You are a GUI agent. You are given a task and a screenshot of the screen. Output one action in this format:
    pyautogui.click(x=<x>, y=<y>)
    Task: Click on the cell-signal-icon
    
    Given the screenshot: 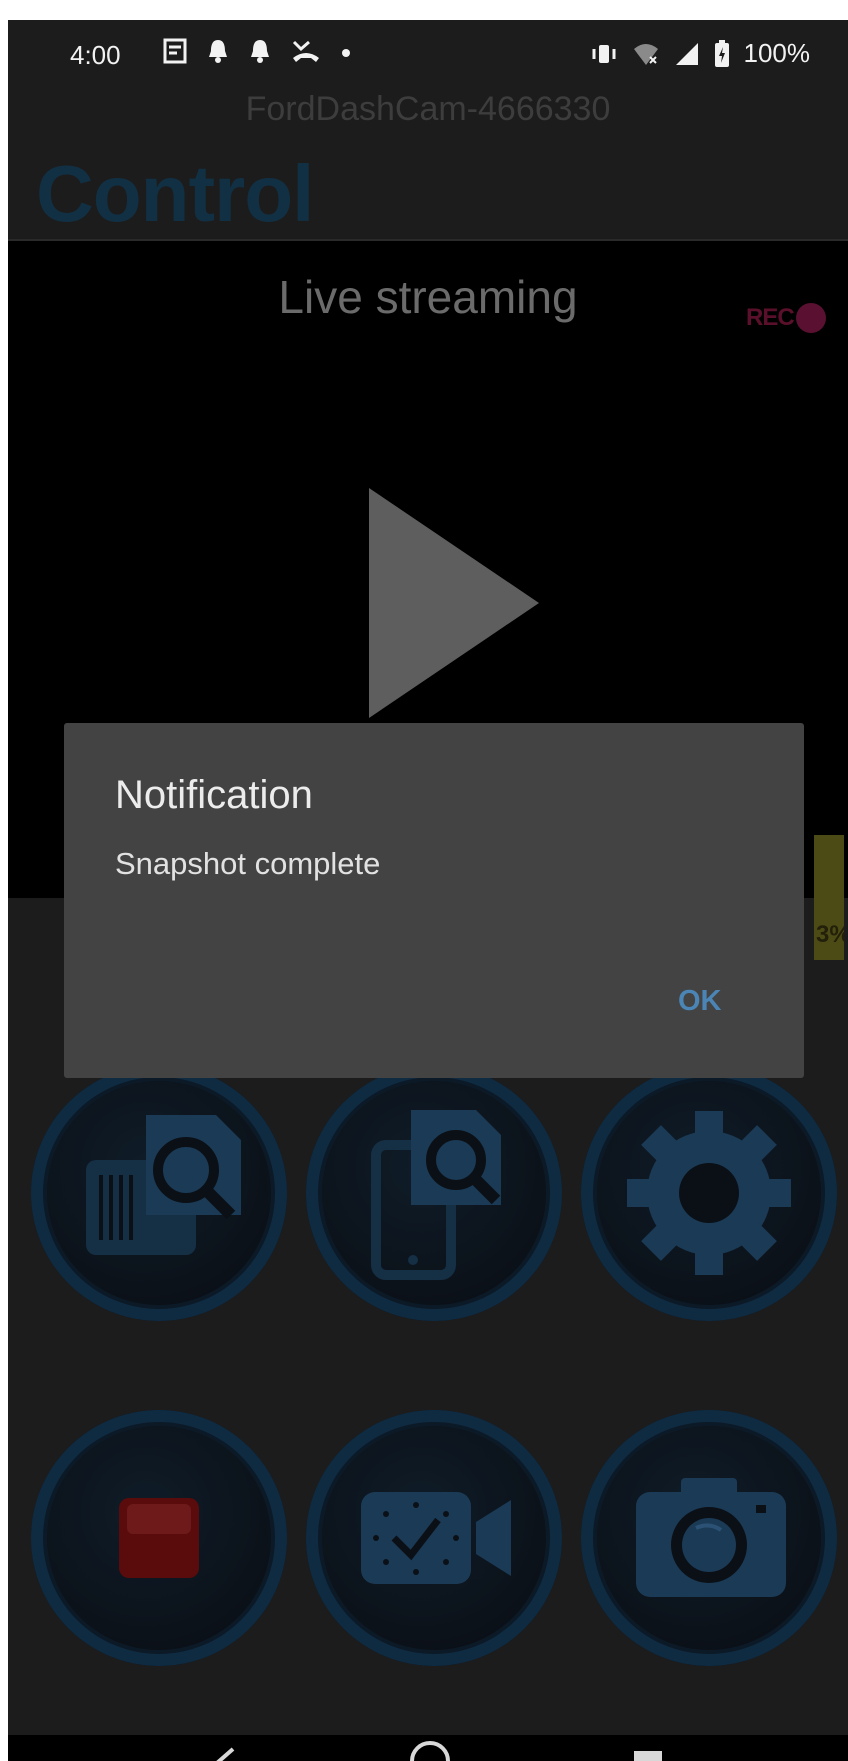 What is the action you would take?
    pyautogui.click(x=686, y=53)
    